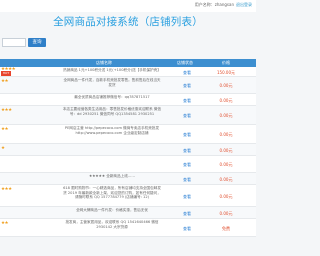 The width and height of the screenshot is (320, 256). I want to click on row-description: 全网大牌商品一件代发：价格实惠，售后无忧, so click(112, 210).